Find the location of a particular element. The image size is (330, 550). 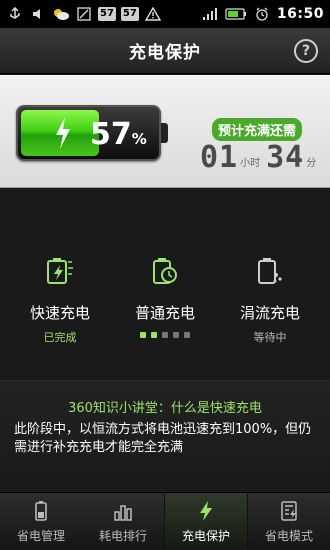

mode-progress is located at coordinates (165, 335).